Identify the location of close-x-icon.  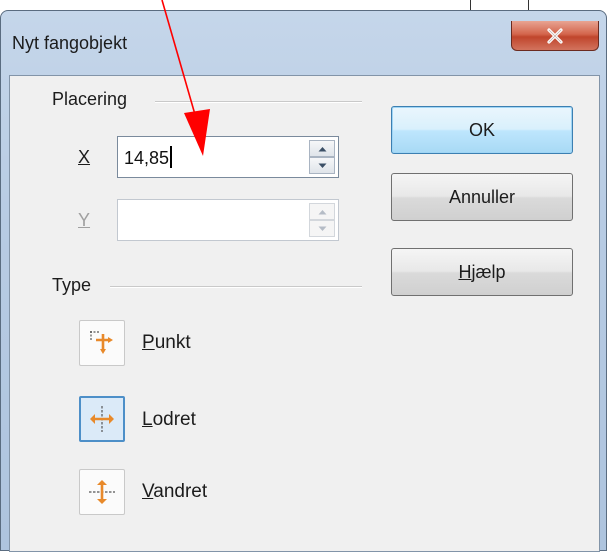
(555, 35).